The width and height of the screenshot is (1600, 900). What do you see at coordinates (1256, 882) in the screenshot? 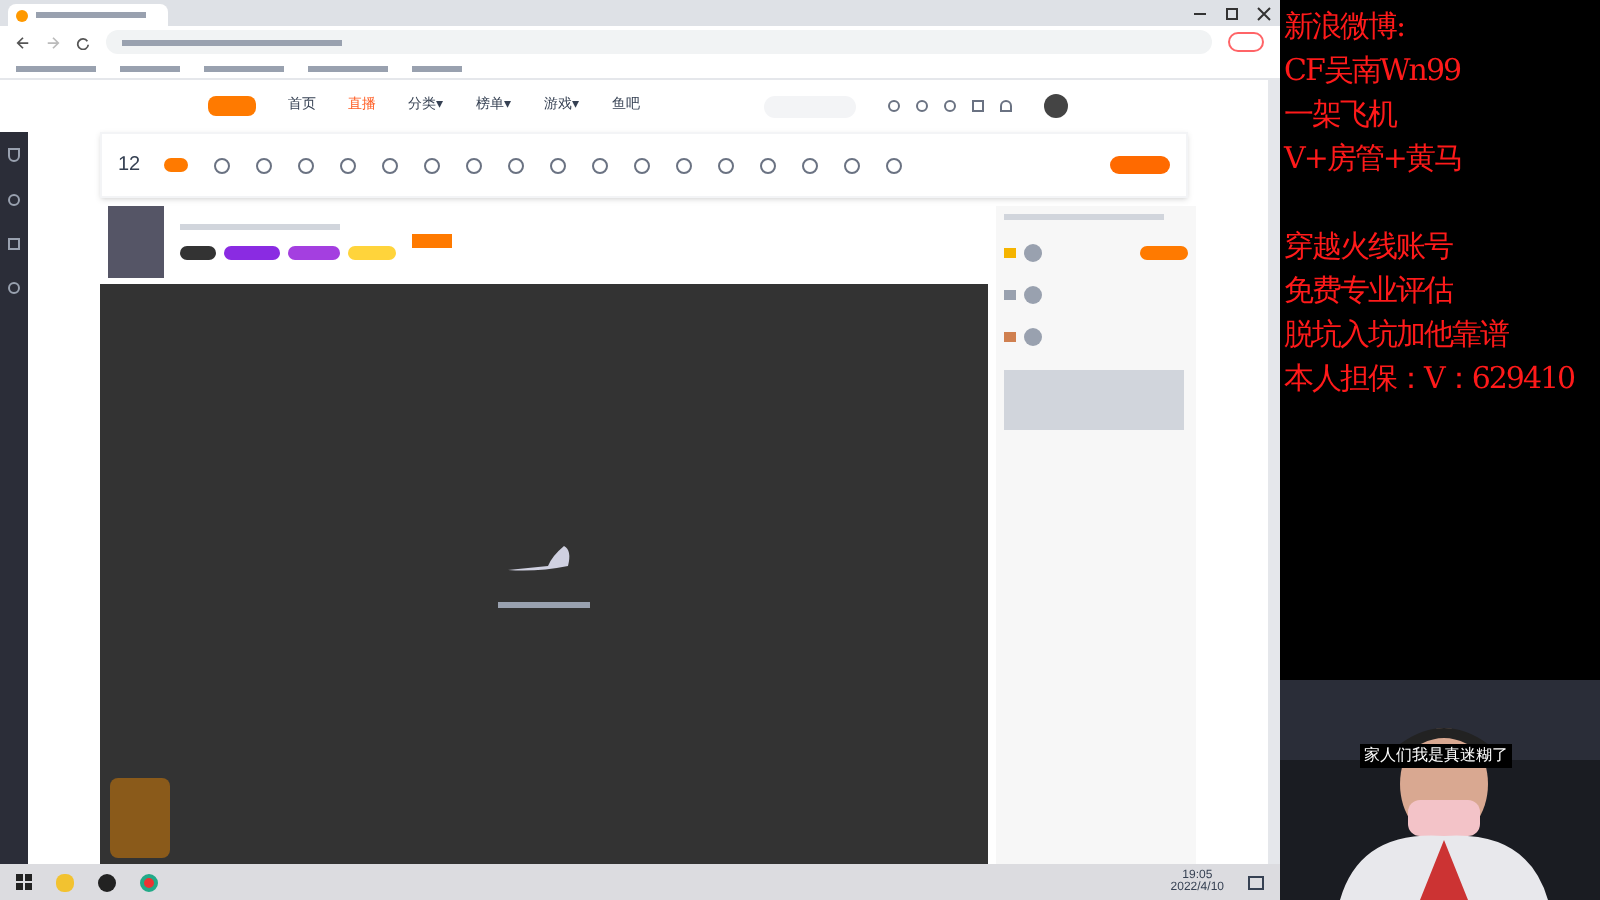
I see `notification-icon` at bounding box center [1256, 882].